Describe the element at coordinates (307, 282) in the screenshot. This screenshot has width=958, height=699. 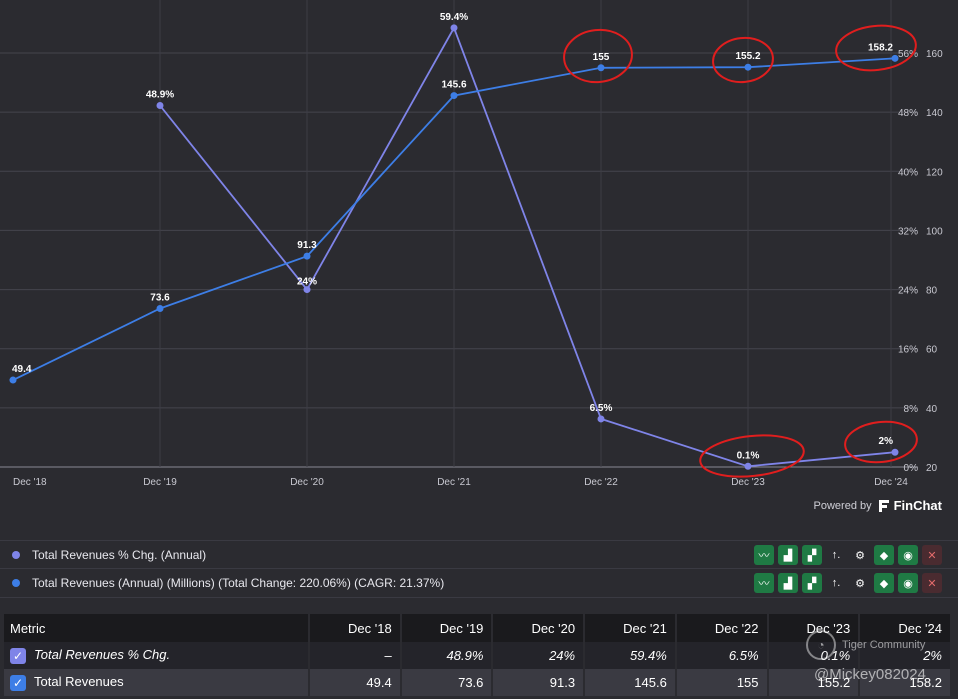
I see `data-label: 24%` at that location.